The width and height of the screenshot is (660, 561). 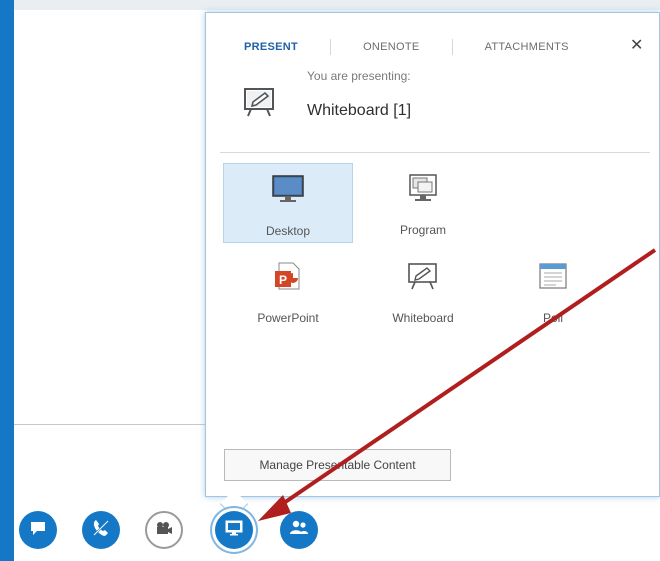 I want to click on tab-onenote: ONENOTE, so click(x=391, y=47).